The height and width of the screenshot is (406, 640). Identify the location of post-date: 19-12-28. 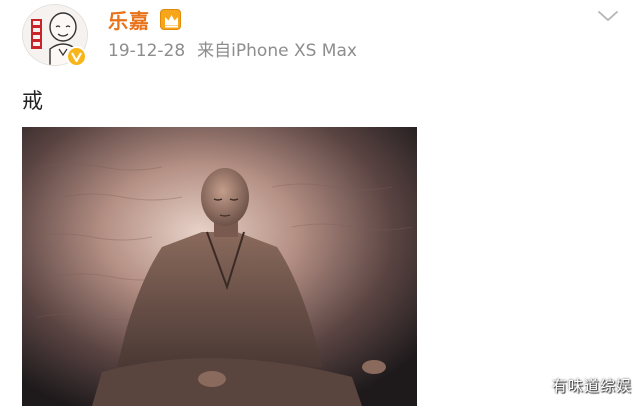
(147, 51).